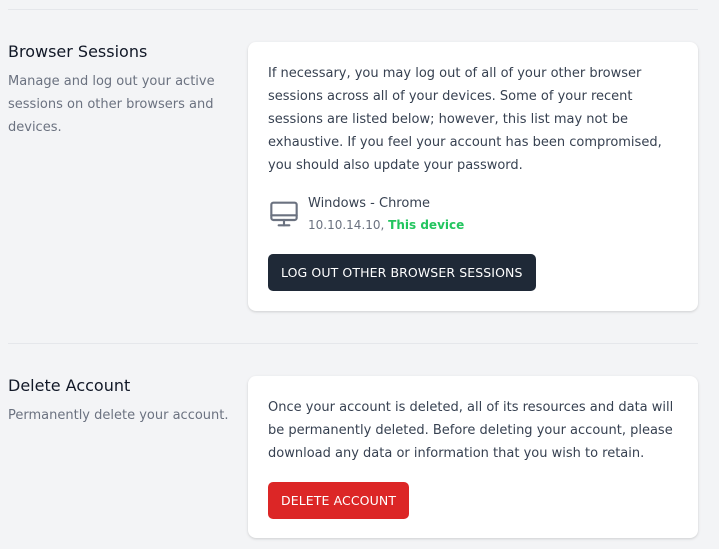 This screenshot has height=549, width=719. I want to click on delete-account-title: Delete Account, so click(69, 385).